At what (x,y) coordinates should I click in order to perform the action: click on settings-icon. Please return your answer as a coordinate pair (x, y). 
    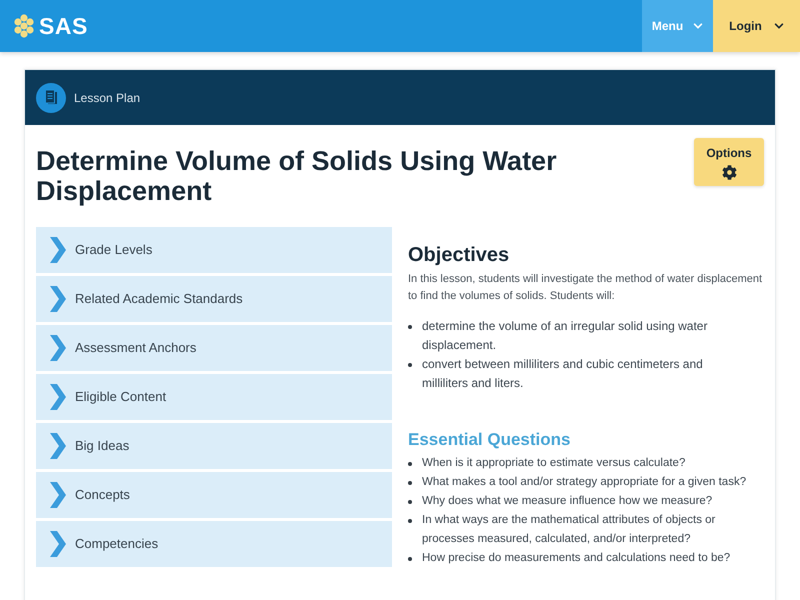
    Looking at the image, I should click on (729, 172).